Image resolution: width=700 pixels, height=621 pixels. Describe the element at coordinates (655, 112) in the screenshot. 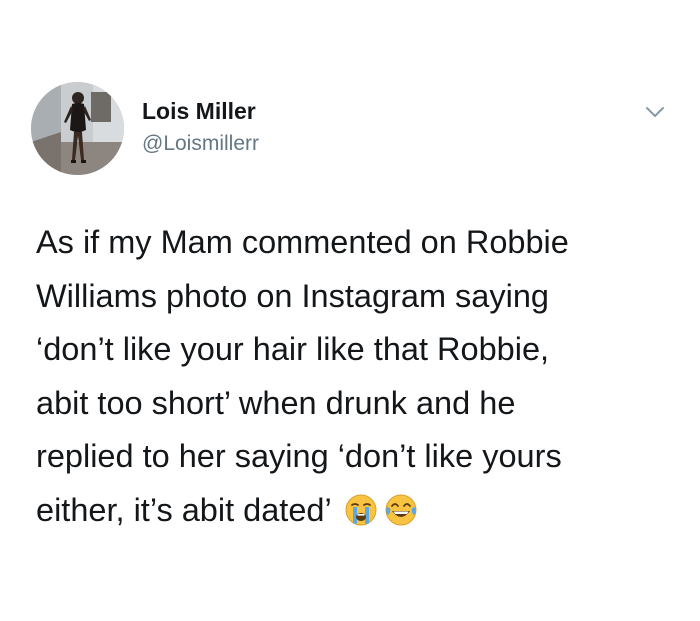

I see `chevron-down-icon` at that location.